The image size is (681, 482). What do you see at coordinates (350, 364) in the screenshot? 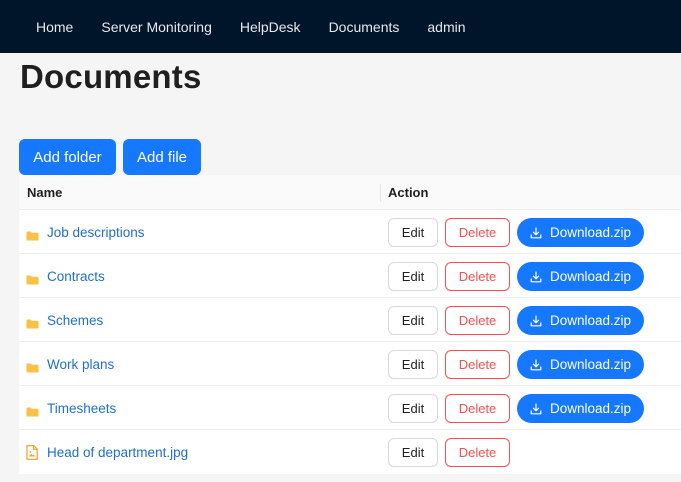
I see `table-row: Work plans Edit Delete Download.zip` at bounding box center [350, 364].